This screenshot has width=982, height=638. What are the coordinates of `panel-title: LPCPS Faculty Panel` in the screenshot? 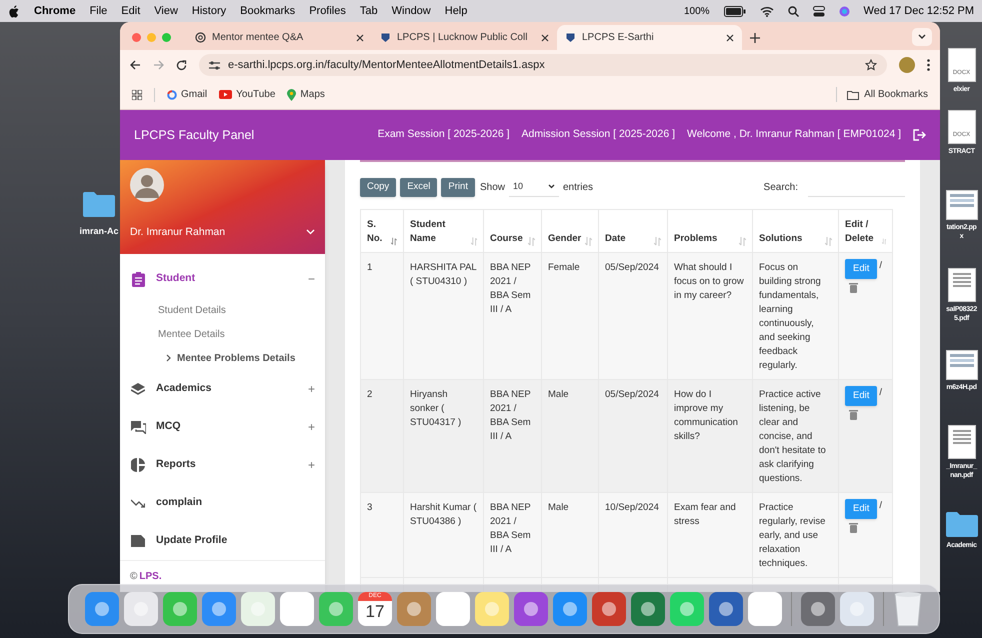 It's located at (194, 135).